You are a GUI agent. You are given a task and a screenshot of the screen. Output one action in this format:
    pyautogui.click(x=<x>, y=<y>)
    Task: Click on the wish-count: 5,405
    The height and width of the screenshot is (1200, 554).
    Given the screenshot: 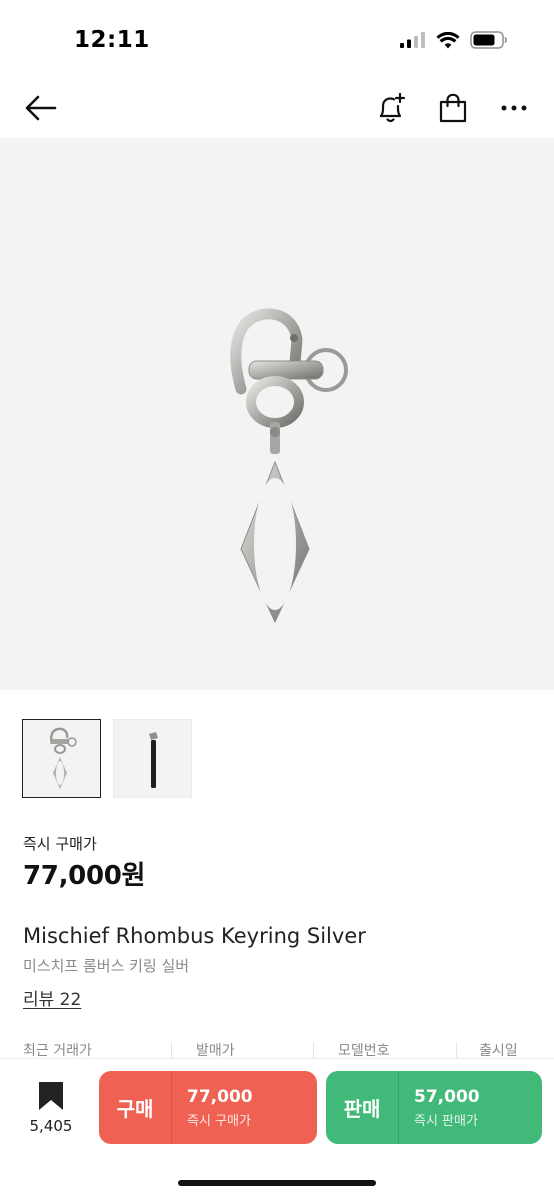 What is the action you would take?
    pyautogui.click(x=51, y=1126)
    